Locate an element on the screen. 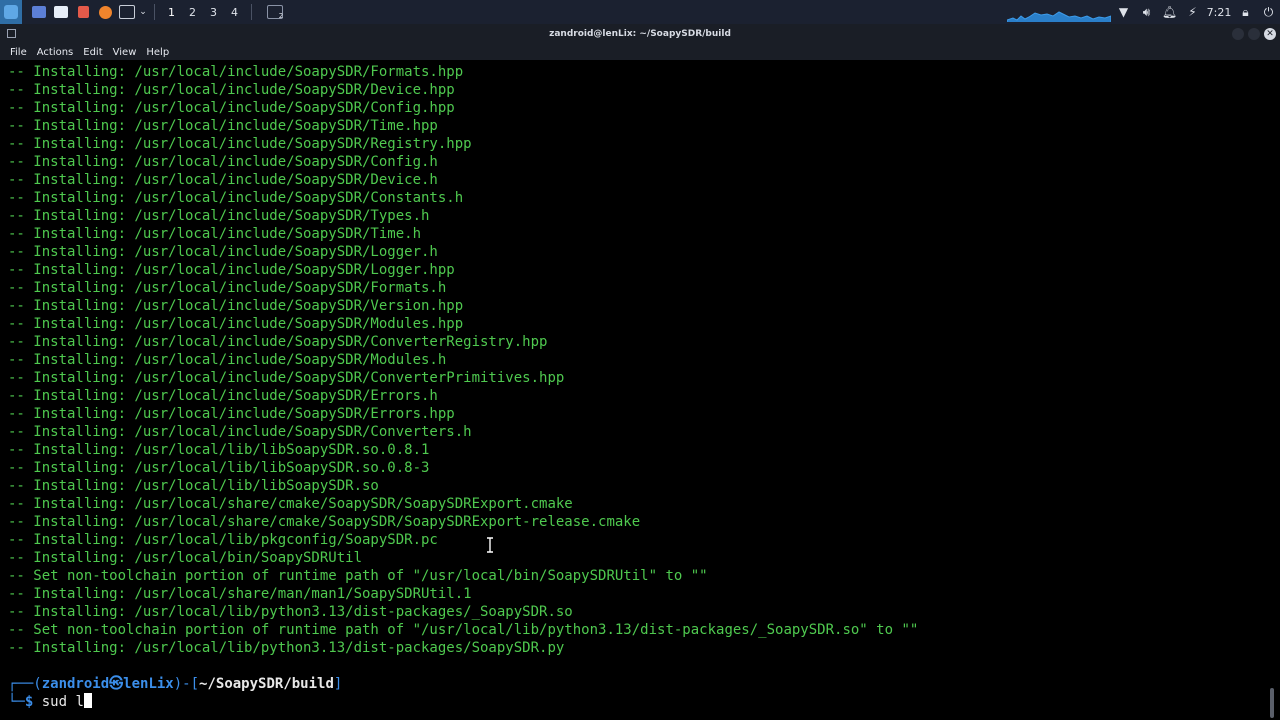 This screenshot has width=1280, height=720. terminal-scrollbar is located at coordinates (1272, 703).